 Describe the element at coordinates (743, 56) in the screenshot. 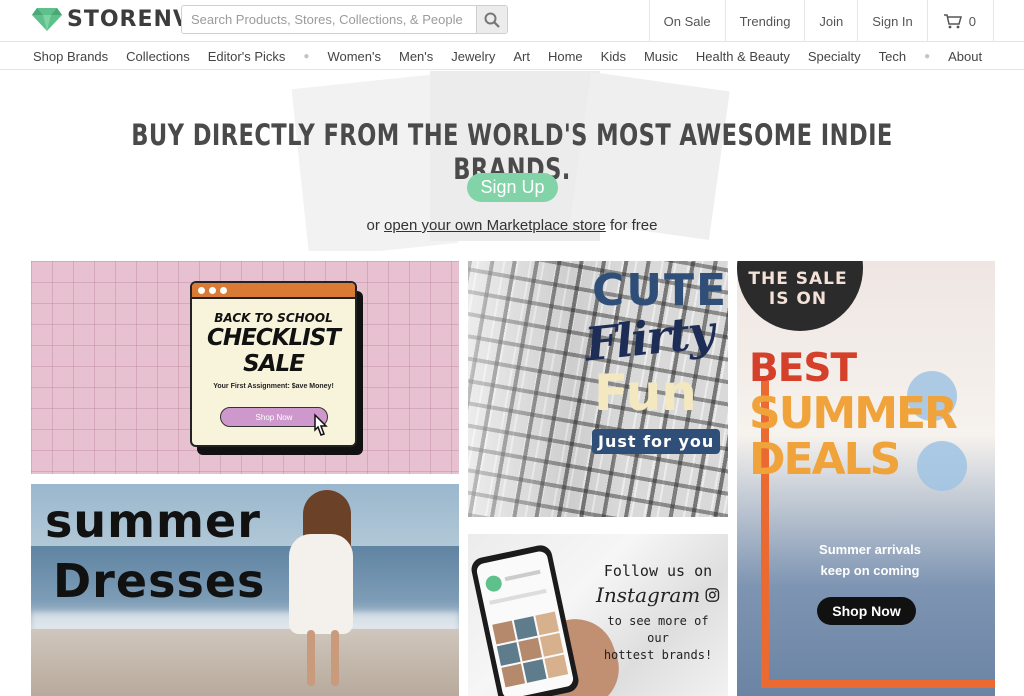

I see `nav-health-beauty: Health & Beauty` at that location.